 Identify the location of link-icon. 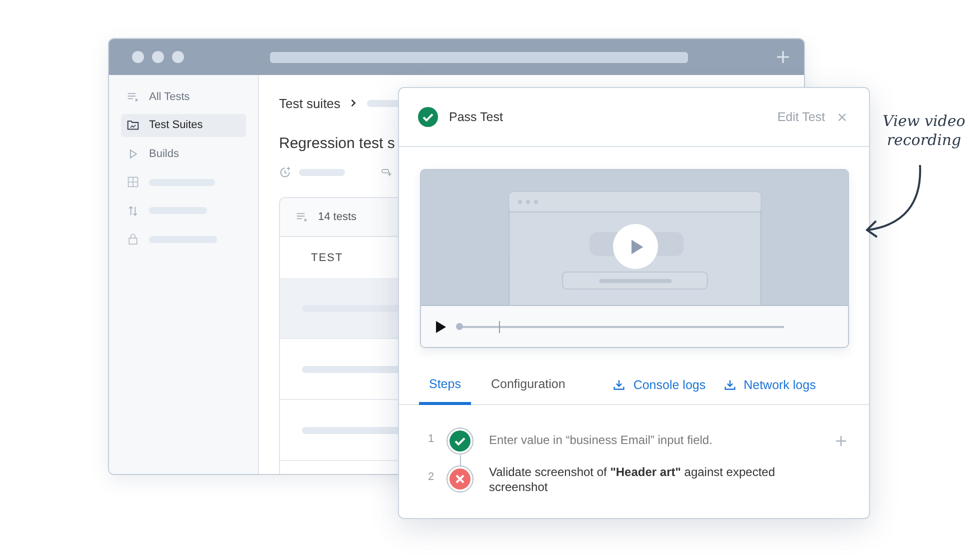
(387, 172).